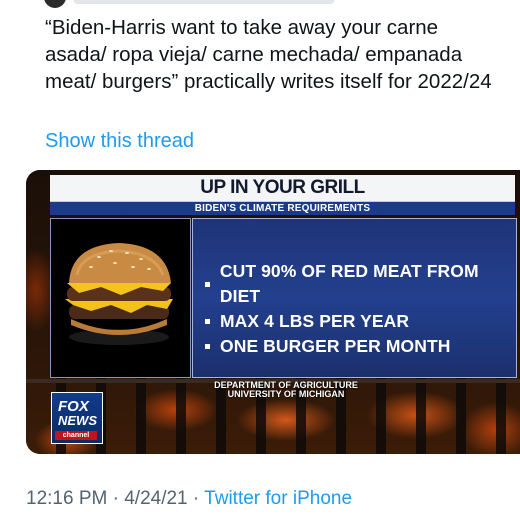 The height and width of the screenshot is (520, 520). I want to click on source-line: UNIVERSITY OF MICHIGAN, so click(286, 394).